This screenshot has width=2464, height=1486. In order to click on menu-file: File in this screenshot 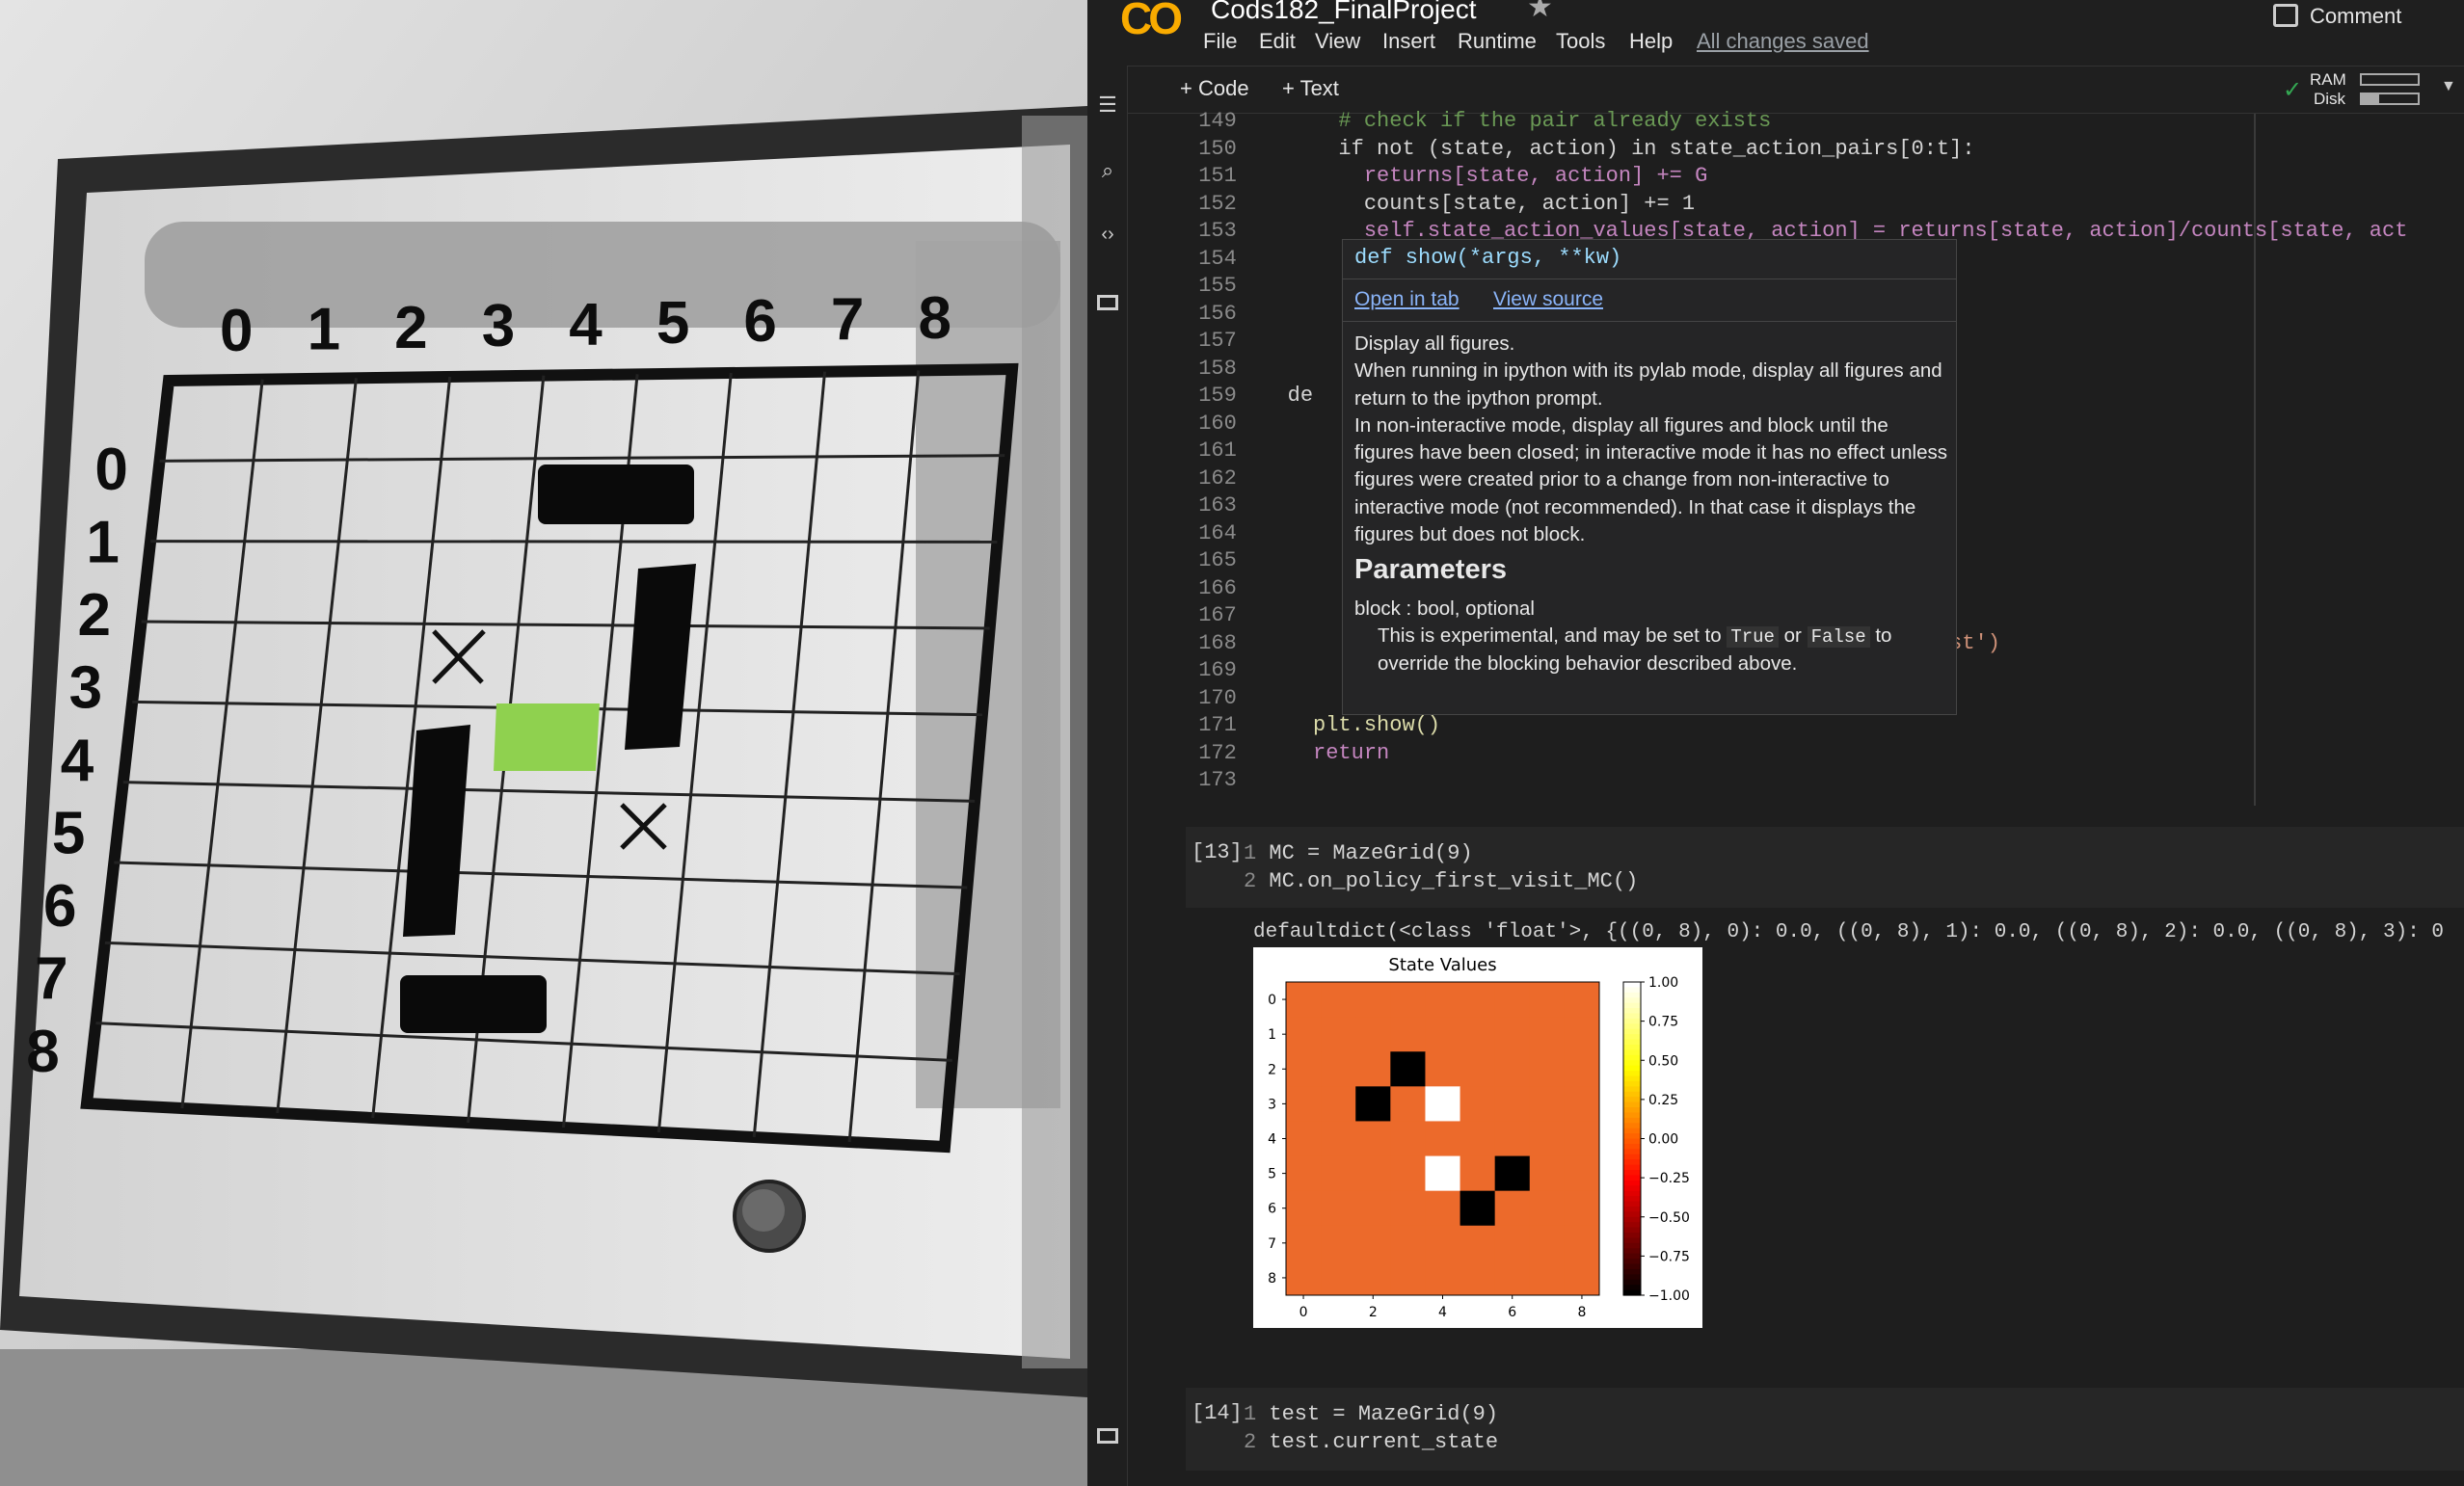, I will do `click(1220, 41)`.